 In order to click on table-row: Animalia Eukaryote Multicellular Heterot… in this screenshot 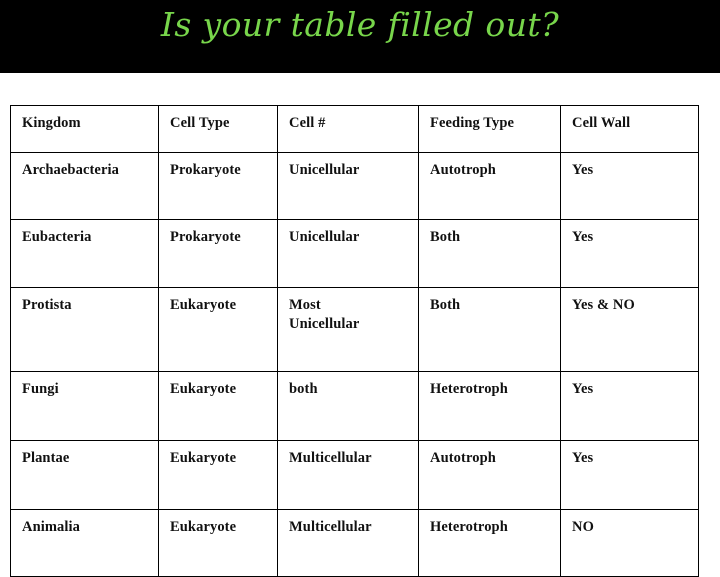, I will do `click(354, 543)`.